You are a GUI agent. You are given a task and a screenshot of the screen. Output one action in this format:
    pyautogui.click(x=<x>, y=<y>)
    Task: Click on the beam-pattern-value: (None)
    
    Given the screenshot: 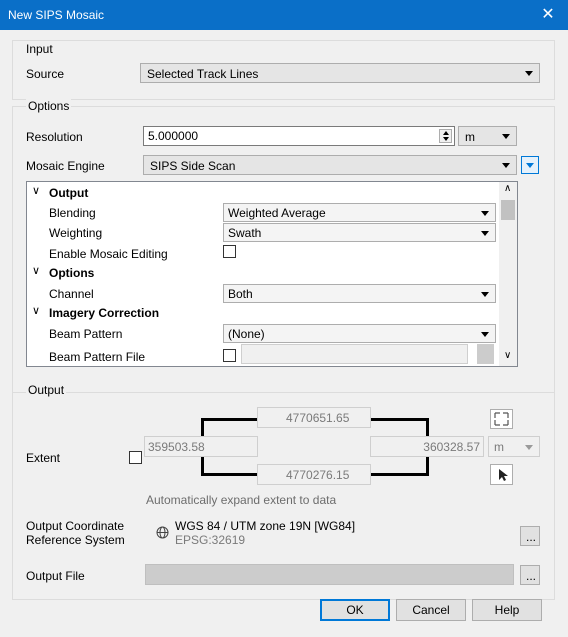 What is the action you would take?
    pyautogui.click(x=246, y=334)
    